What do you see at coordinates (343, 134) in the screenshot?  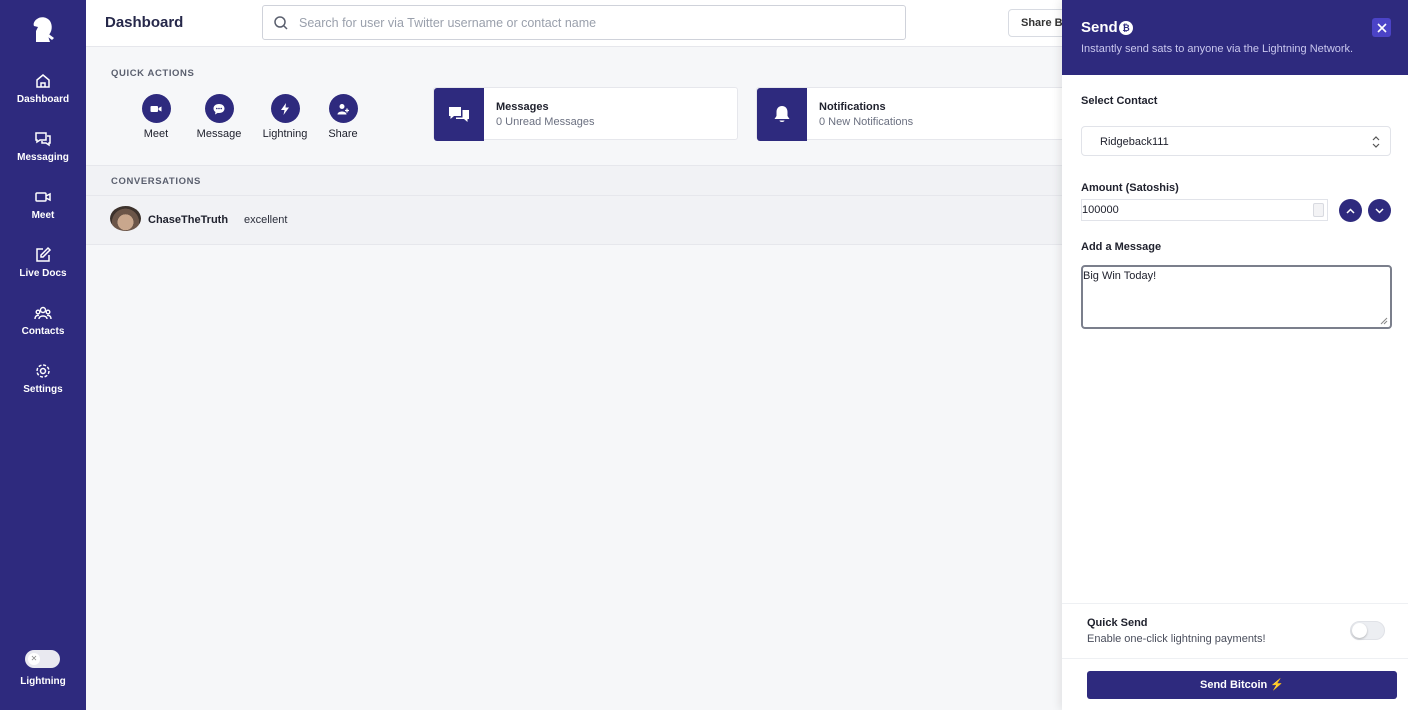 I see `quick-action-label: Share` at bounding box center [343, 134].